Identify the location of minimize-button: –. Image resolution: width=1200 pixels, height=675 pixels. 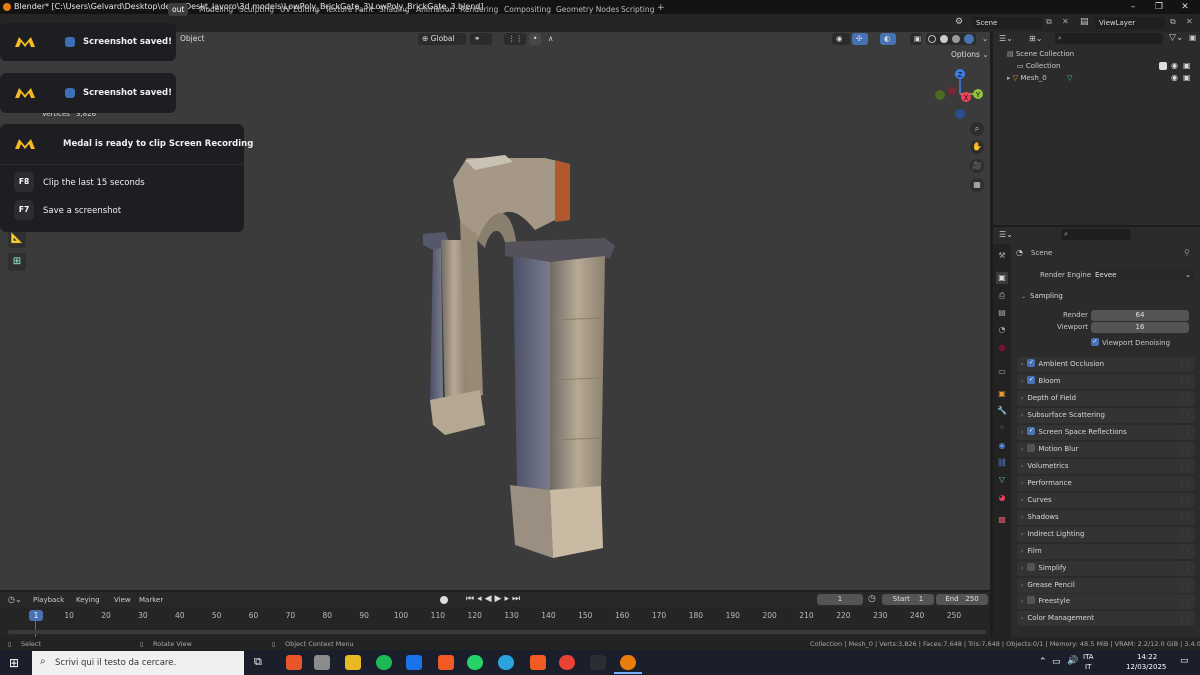
(1133, 7).